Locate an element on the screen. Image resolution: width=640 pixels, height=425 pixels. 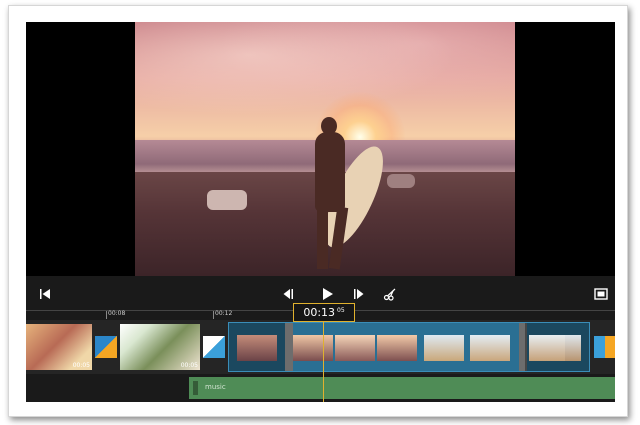
fullscreen-icon is located at coordinates (601, 294).